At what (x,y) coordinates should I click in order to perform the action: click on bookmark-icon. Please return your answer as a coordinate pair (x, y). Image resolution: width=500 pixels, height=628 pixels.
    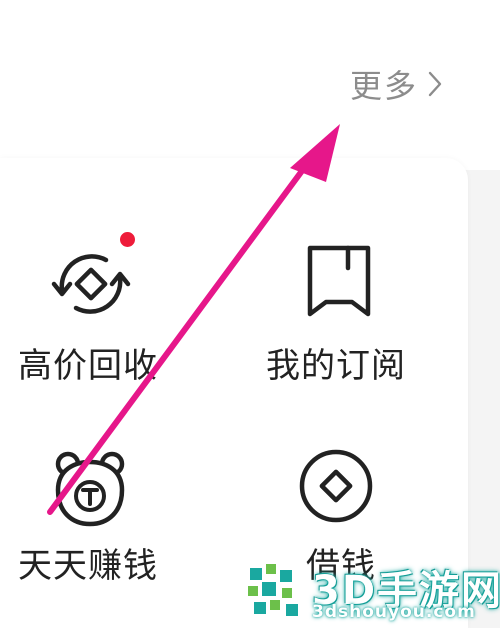
    Looking at the image, I should click on (339, 281).